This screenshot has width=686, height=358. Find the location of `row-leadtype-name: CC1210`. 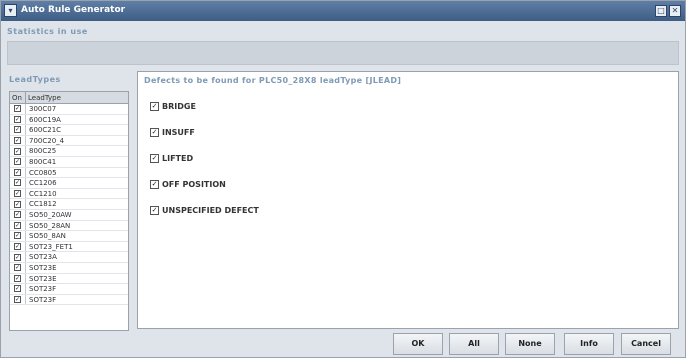

row-leadtype-name: CC1210 is located at coordinates (43, 193).